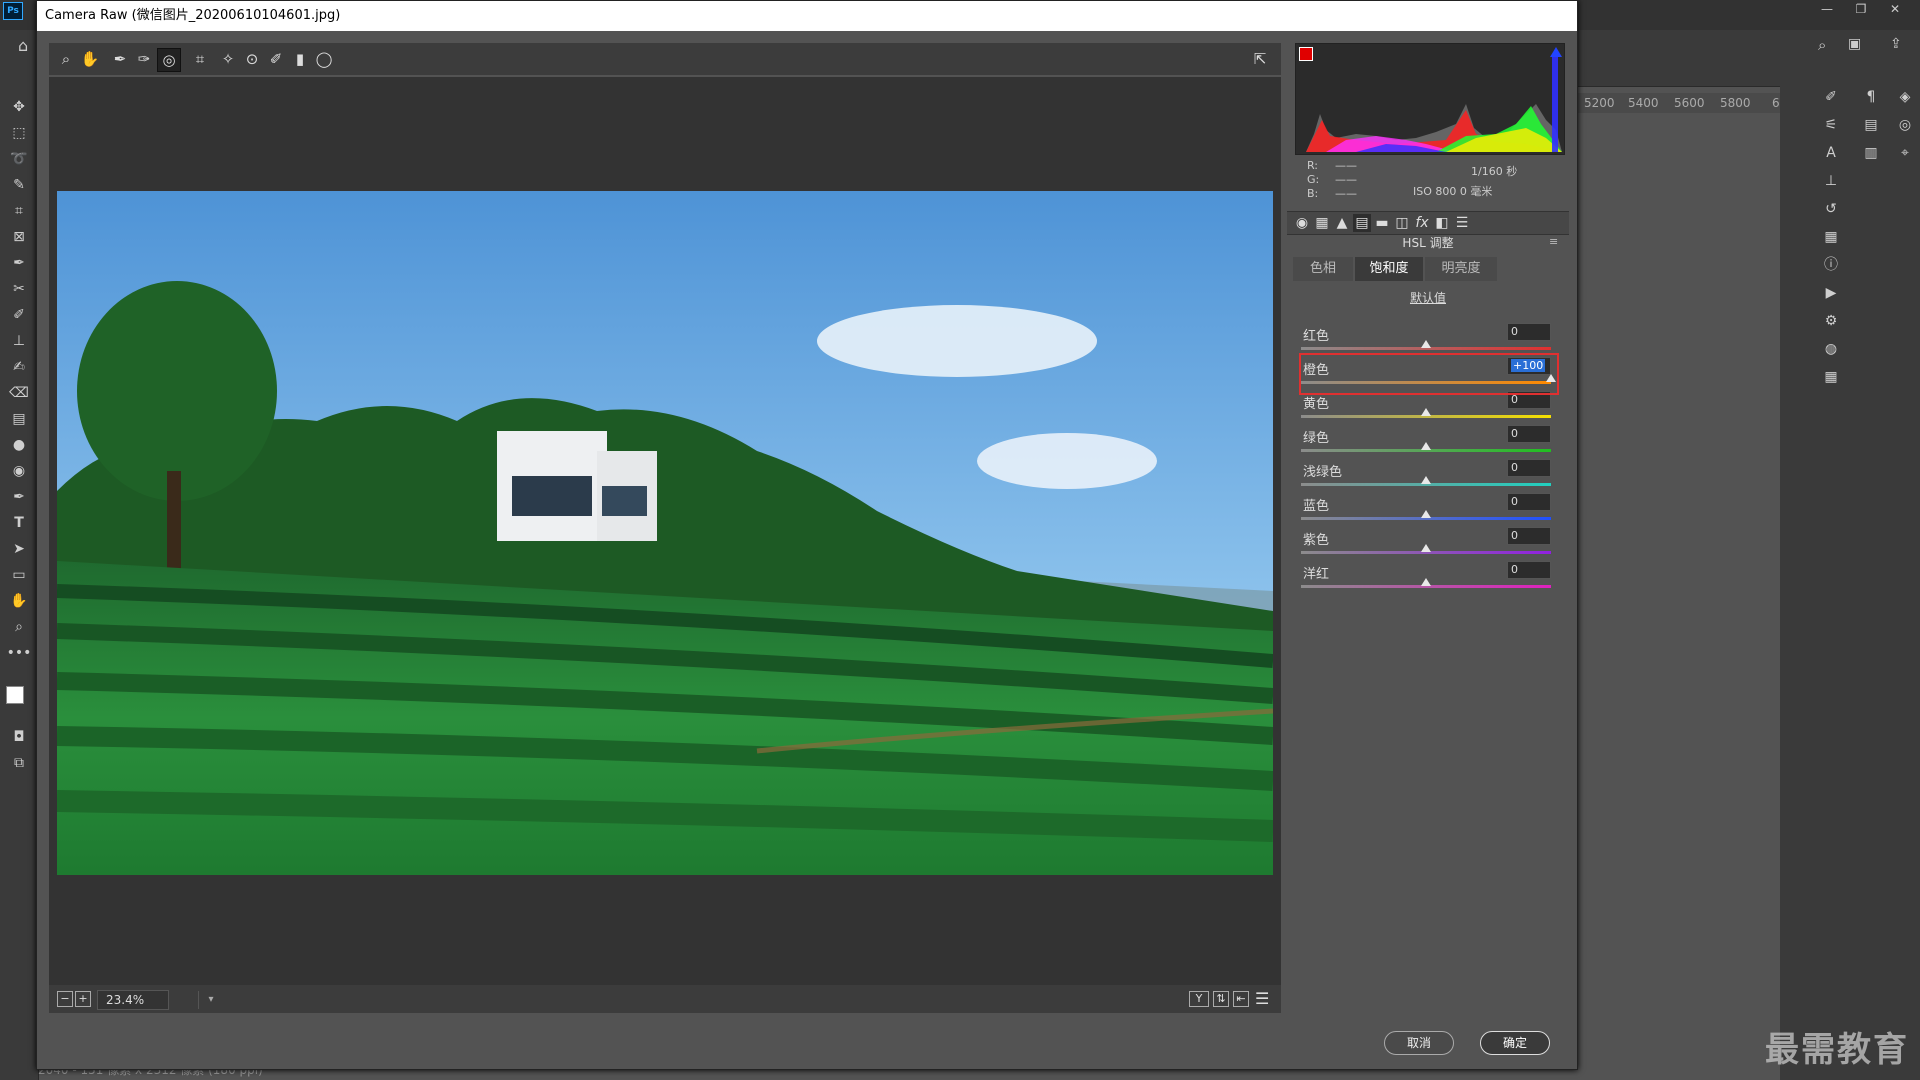 The width and height of the screenshot is (1920, 1080). I want to click on zoom-icon: ⌕, so click(66, 59).